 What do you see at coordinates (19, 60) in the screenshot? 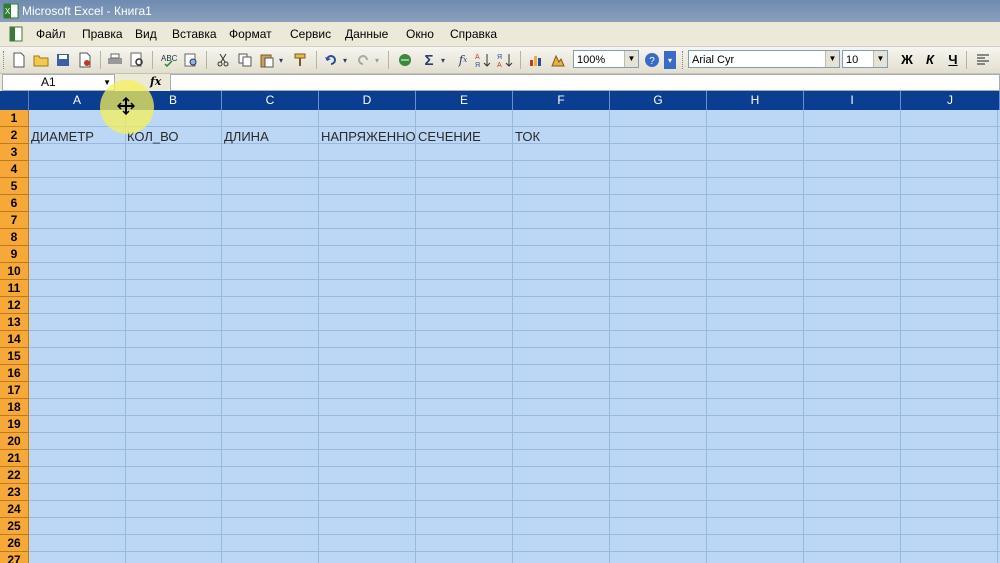
I see `new-icon` at bounding box center [19, 60].